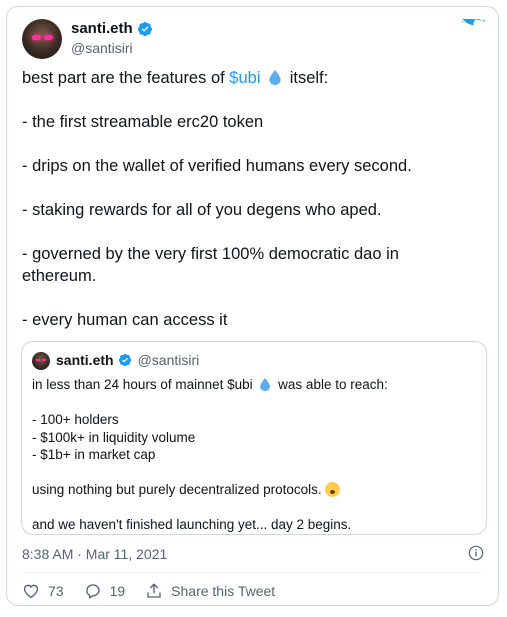  What do you see at coordinates (168, 360) in the screenshot?
I see `quoted-author-handle: @santisiri` at bounding box center [168, 360].